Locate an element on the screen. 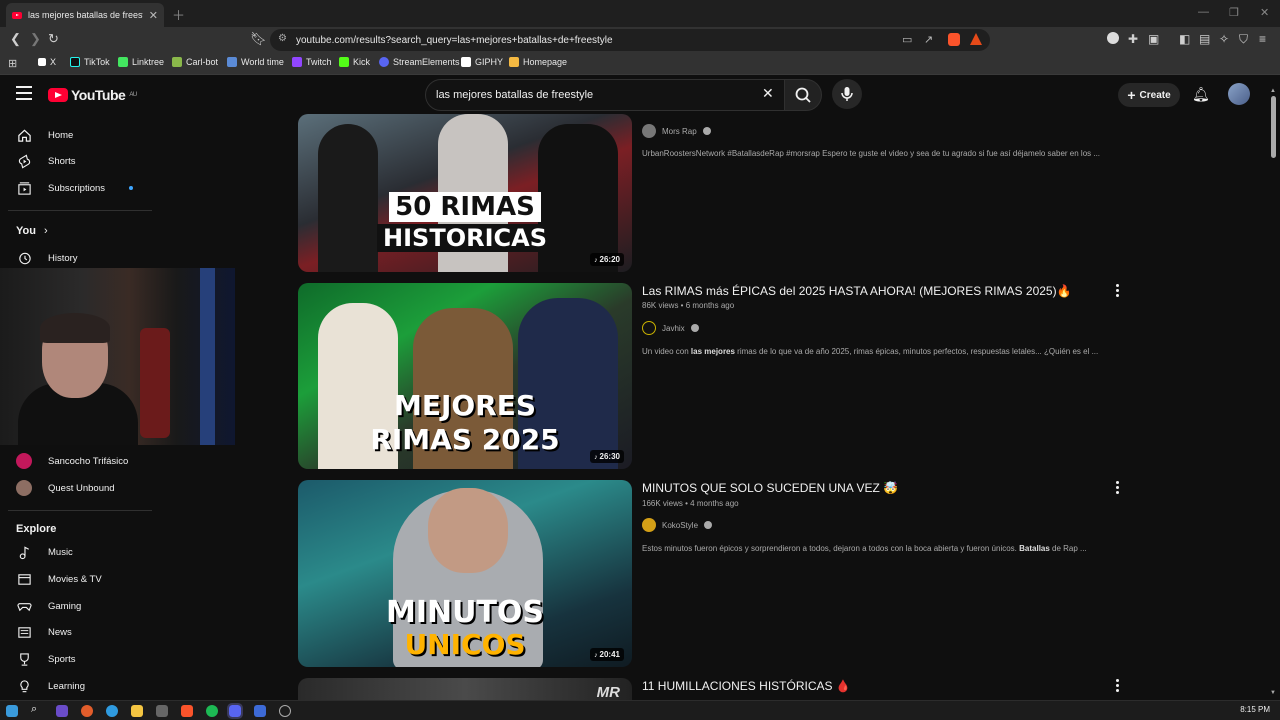  sidebar-item-shorts: Shorts is located at coordinates (45, 161).